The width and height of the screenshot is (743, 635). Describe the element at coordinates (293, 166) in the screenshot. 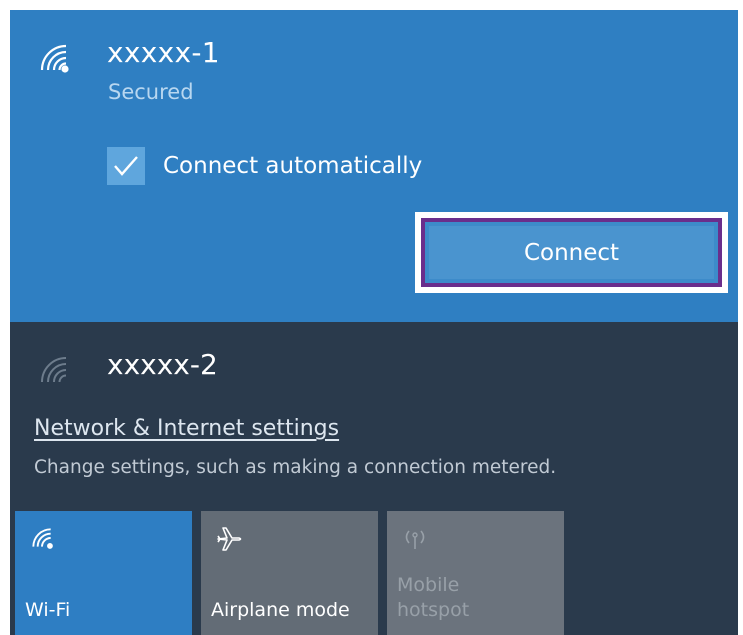

I see `connect-automatically-label: Connect automatically` at that location.